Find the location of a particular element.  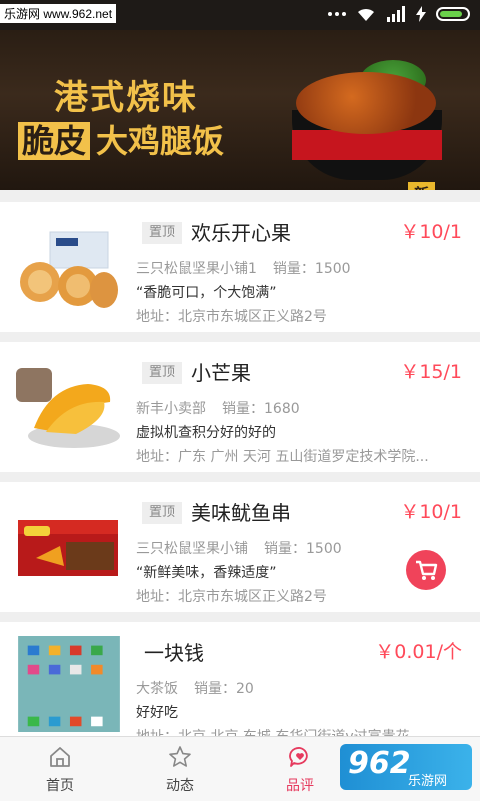

watermark-text: 乐游网 www.962.net is located at coordinates (58, 13).